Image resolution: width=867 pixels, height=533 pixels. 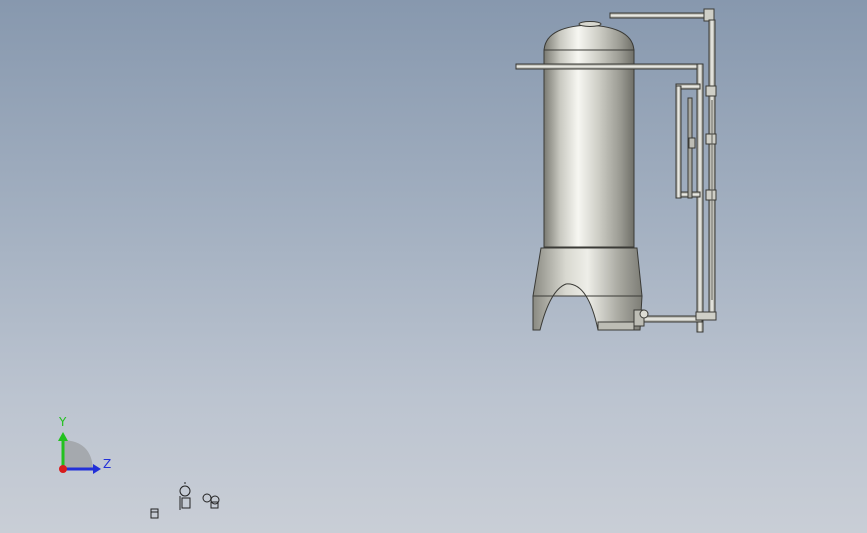 I want to click on light-icon, so click(x=185, y=496).